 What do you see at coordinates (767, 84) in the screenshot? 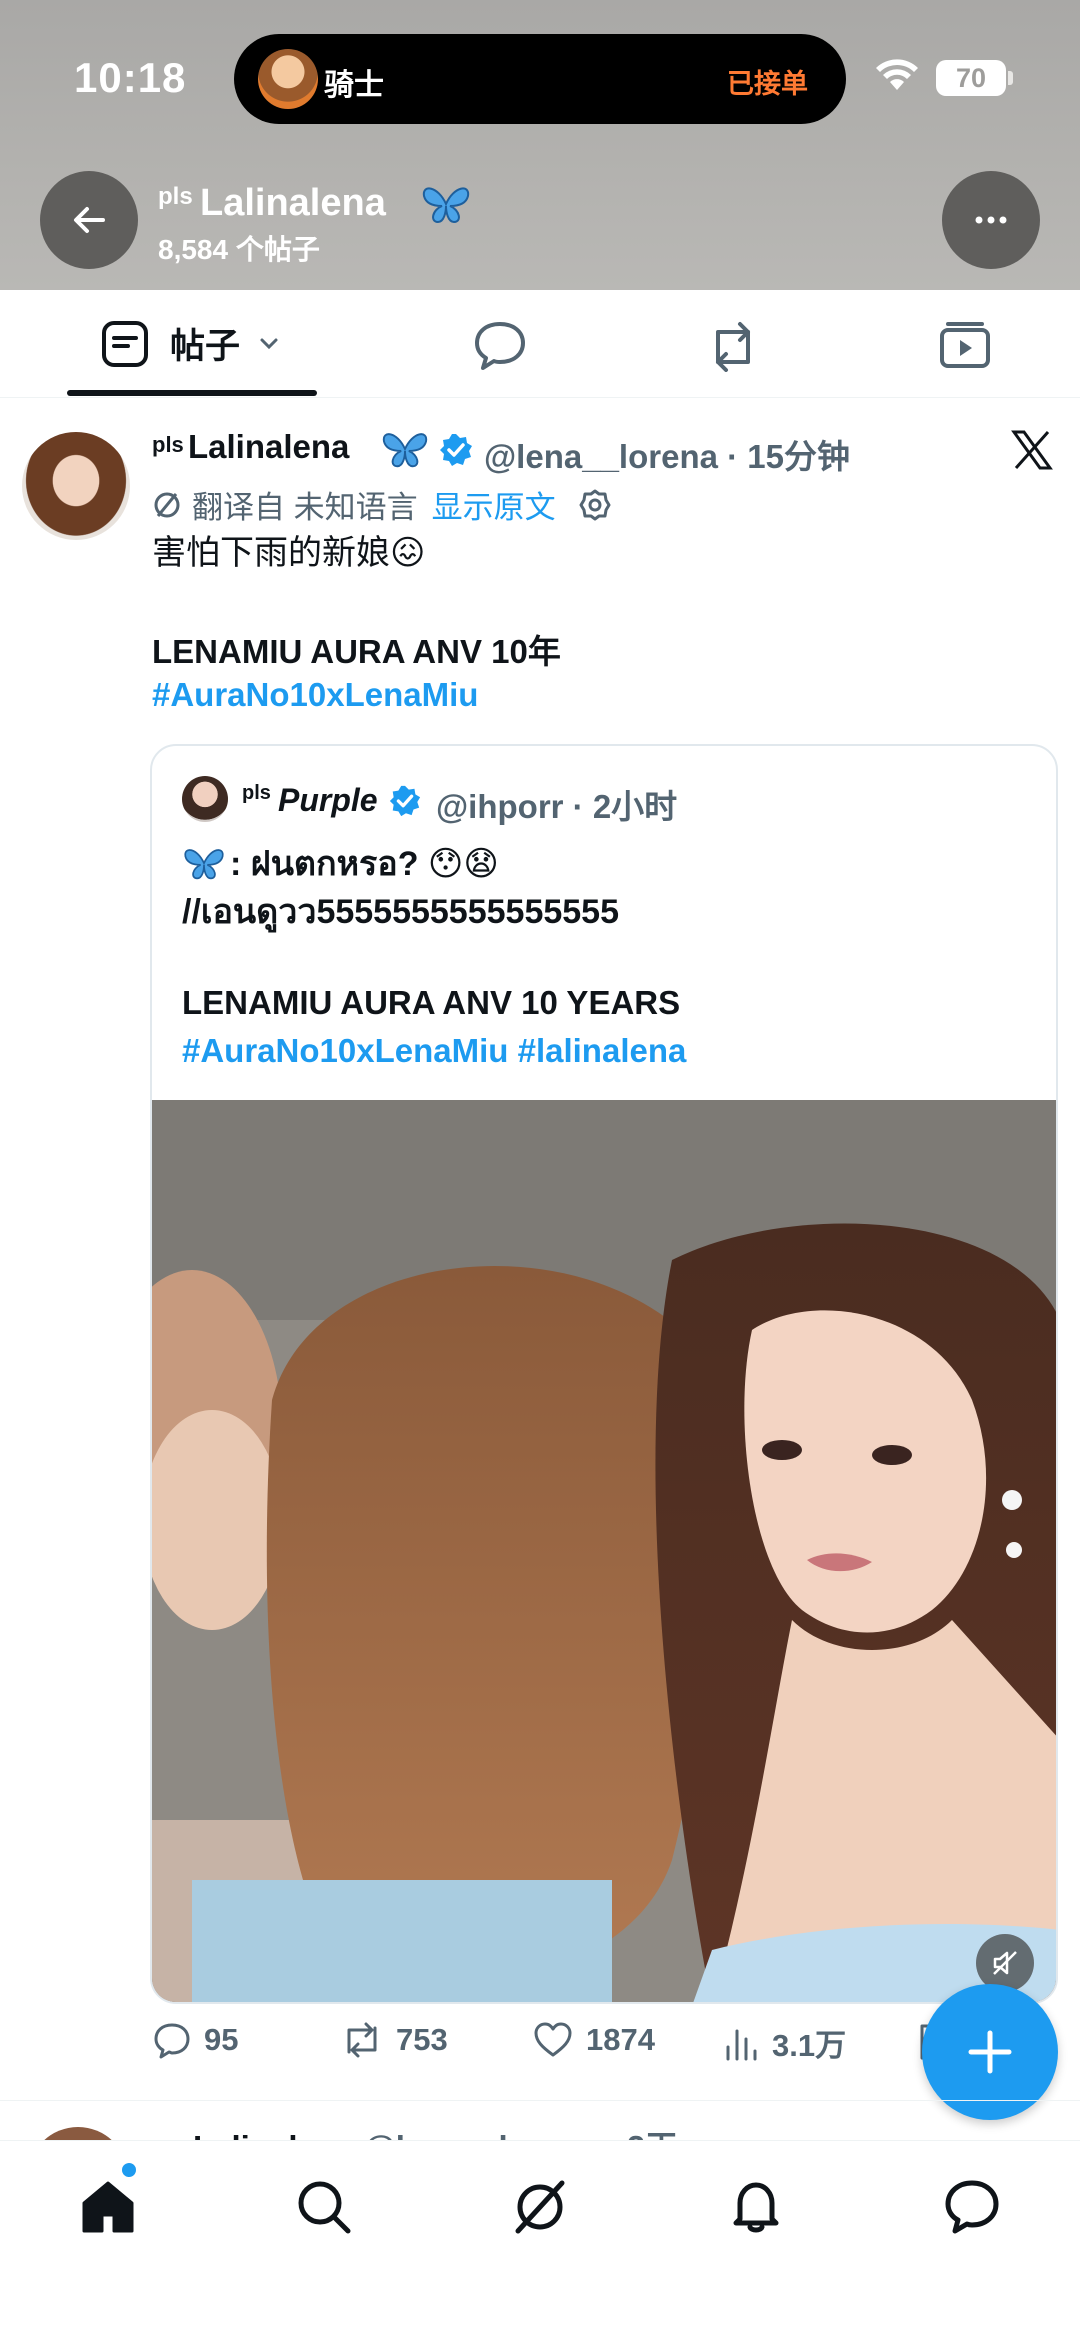
I see `island-status: 已接单` at bounding box center [767, 84].